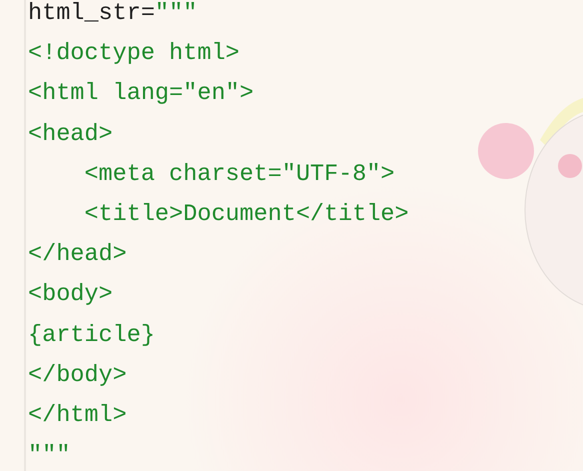 The width and height of the screenshot is (583, 471). I want to click on code-token: html_str=, so click(91, 13).